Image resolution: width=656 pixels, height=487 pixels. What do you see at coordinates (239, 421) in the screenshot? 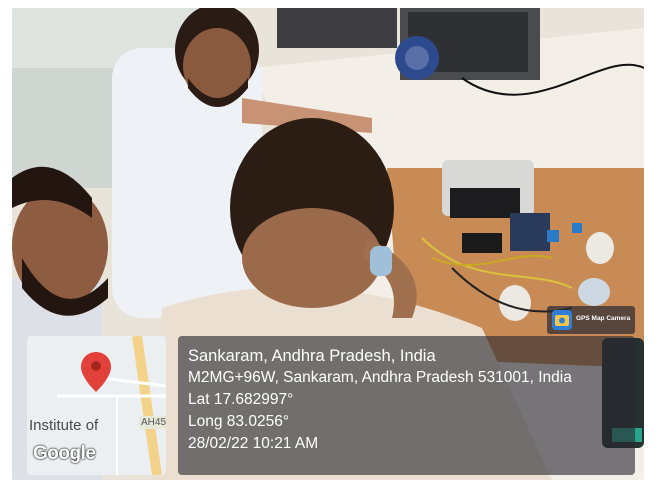
I see `longitude-line: Long 83.0256°` at bounding box center [239, 421].